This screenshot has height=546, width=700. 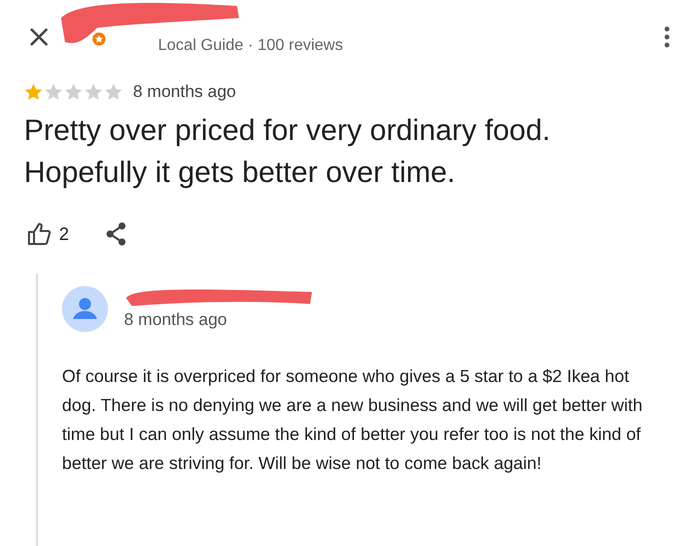 What do you see at coordinates (288, 152) in the screenshot?
I see `review-text: Pretty over priced for very ordinary food. Hopefully it gets better over time.` at bounding box center [288, 152].